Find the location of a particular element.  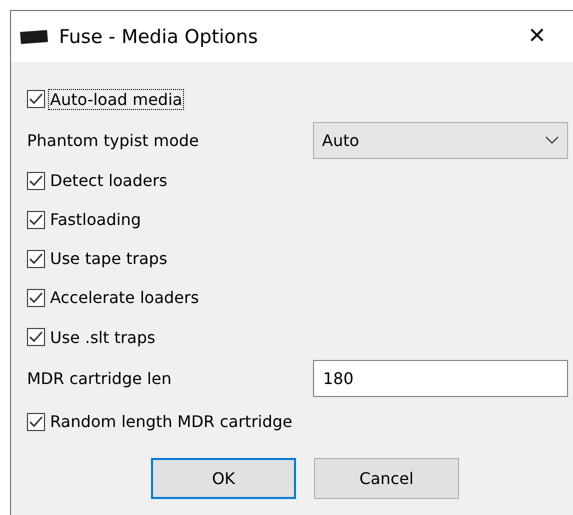

chevron-down-icon is located at coordinates (552, 140).